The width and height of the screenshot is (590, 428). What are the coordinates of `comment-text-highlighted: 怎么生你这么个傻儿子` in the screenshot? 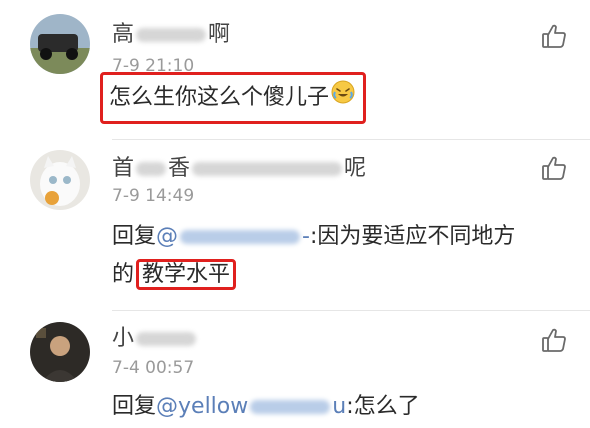 It's located at (233, 98).